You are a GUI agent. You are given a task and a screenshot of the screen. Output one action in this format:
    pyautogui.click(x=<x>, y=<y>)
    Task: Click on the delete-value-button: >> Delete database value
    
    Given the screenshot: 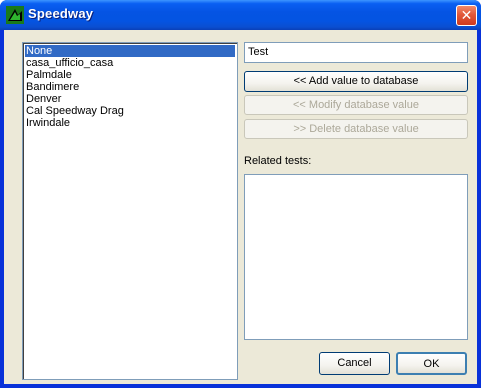 What is the action you would take?
    pyautogui.click(x=356, y=129)
    